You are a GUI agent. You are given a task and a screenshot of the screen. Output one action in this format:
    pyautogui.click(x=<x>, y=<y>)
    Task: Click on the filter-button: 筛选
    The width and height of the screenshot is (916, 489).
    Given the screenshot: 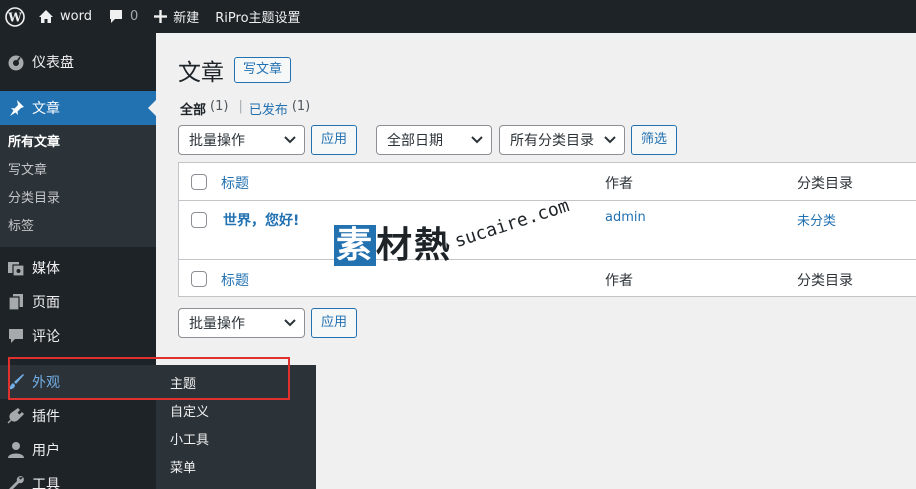 What is the action you would take?
    pyautogui.click(x=654, y=140)
    